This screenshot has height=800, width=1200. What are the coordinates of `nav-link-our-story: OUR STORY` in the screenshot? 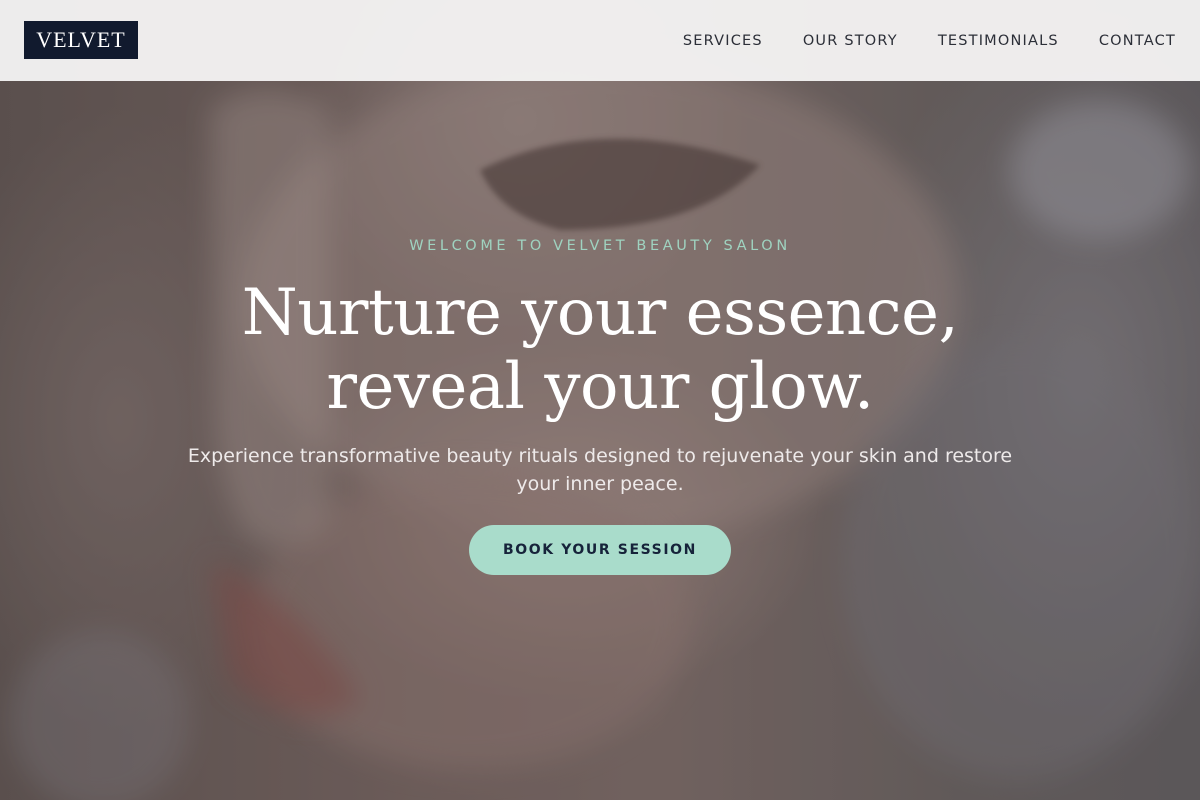 It's located at (850, 41).